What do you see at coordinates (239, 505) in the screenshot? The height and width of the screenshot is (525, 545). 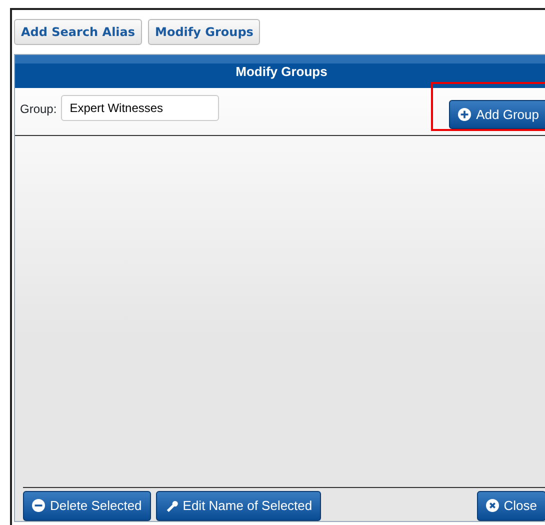 I see `footer-button: Edit Name of Selected` at bounding box center [239, 505].